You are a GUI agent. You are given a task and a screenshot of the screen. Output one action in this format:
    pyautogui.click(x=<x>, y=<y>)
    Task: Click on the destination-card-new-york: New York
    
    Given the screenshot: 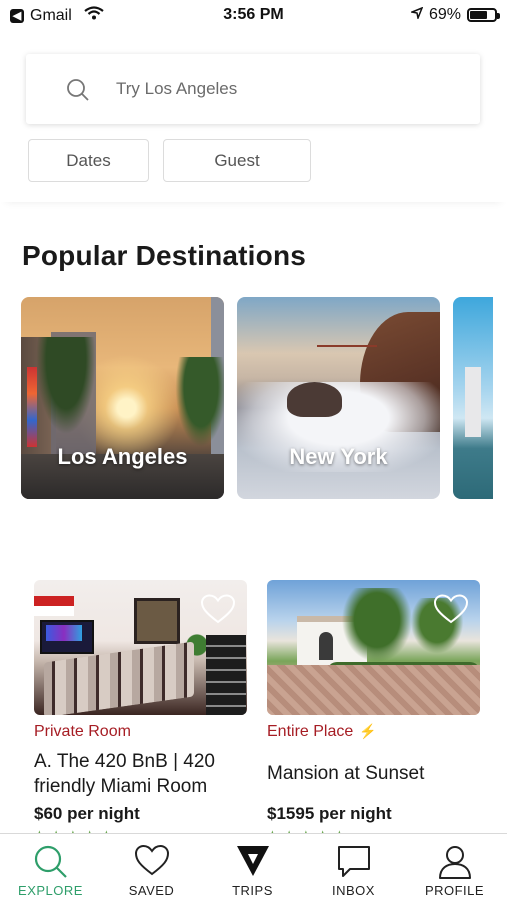 What is the action you would take?
    pyautogui.click(x=338, y=398)
    